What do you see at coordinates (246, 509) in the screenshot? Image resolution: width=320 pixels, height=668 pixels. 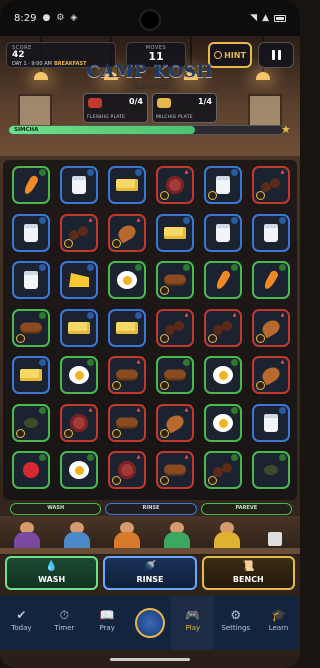 I see `station-pareve: PAREVE` at bounding box center [246, 509].